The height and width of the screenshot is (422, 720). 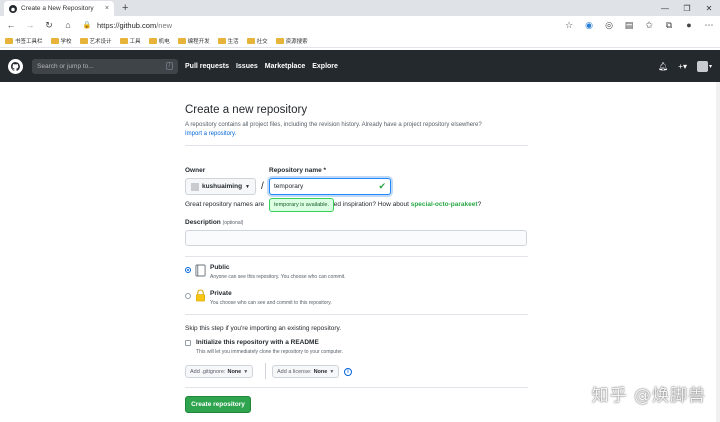 I want to click on extension-2-icon: ◎, so click(x=609, y=25).